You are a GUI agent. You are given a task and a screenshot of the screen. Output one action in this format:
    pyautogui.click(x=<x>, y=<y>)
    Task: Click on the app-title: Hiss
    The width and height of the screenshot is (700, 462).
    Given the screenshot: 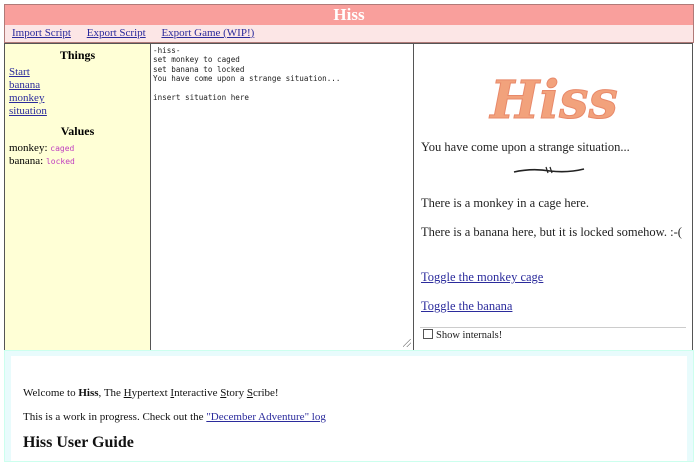 What is the action you would take?
    pyautogui.click(x=349, y=14)
    